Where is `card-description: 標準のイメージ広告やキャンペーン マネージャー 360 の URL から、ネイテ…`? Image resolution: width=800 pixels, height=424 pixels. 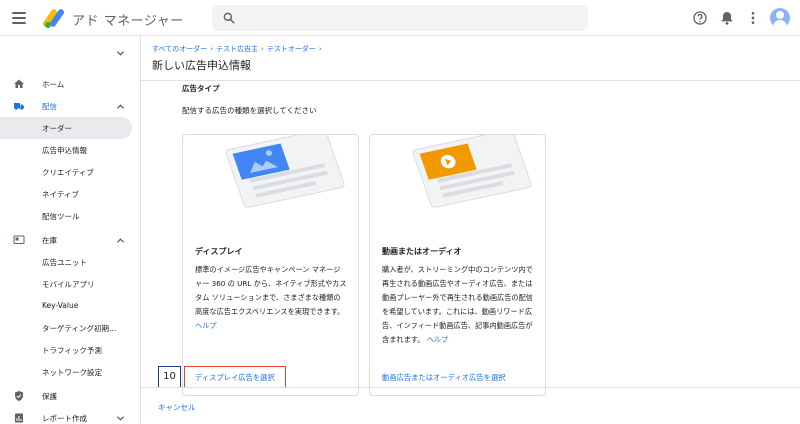 card-description: 標準のイメージ広告やキャンペーン マネージャー 360 の URL から、ネイテ… is located at coordinates (271, 298).